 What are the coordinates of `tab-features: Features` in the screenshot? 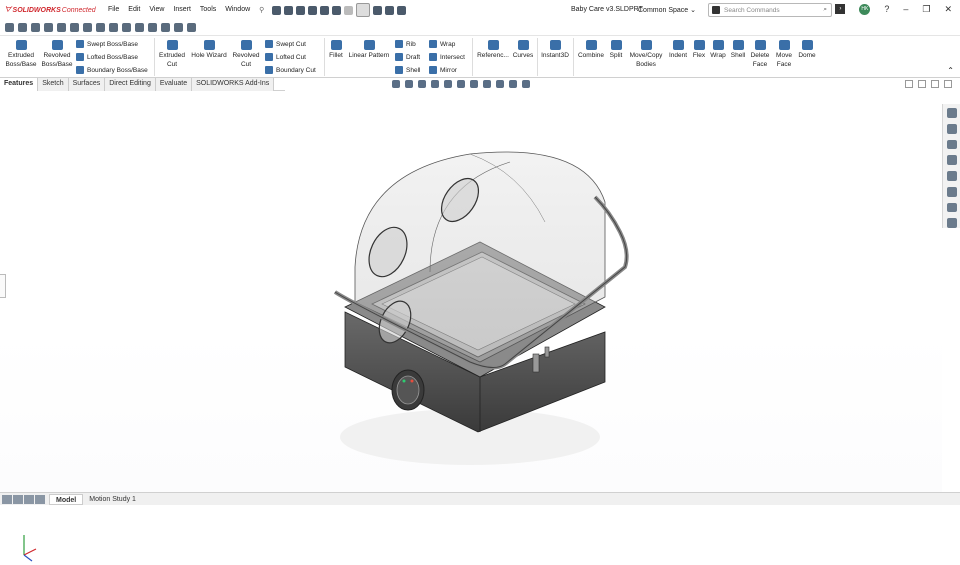 It's located at (19, 84).